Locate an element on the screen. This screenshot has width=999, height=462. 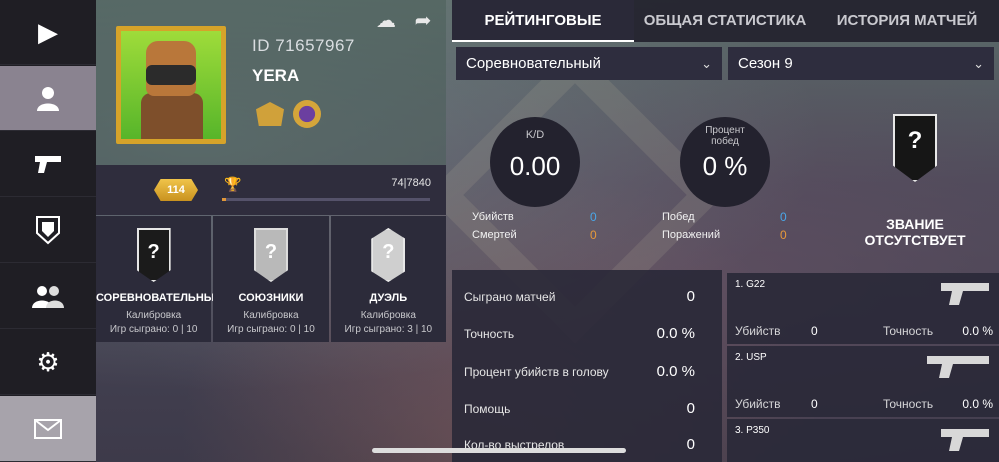
losses-value: 0 is located at coordinates (783, 235).